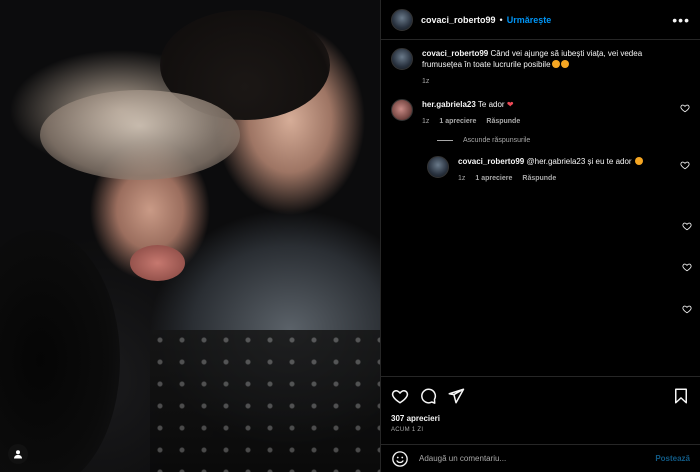  What do you see at coordinates (415, 418) in the screenshot?
I see `likes-count: 307 aprecieri` at bounding box center [415, 418].